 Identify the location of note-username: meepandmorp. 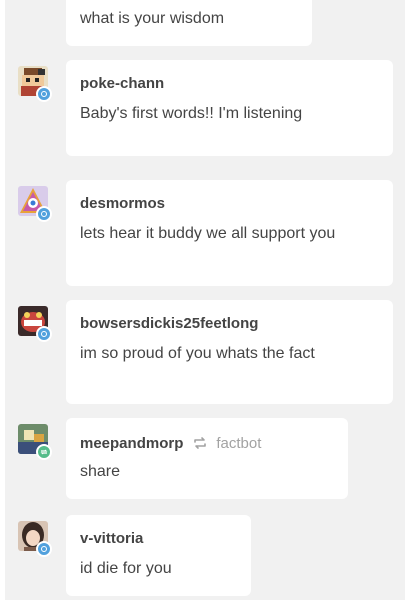
(131, 443).